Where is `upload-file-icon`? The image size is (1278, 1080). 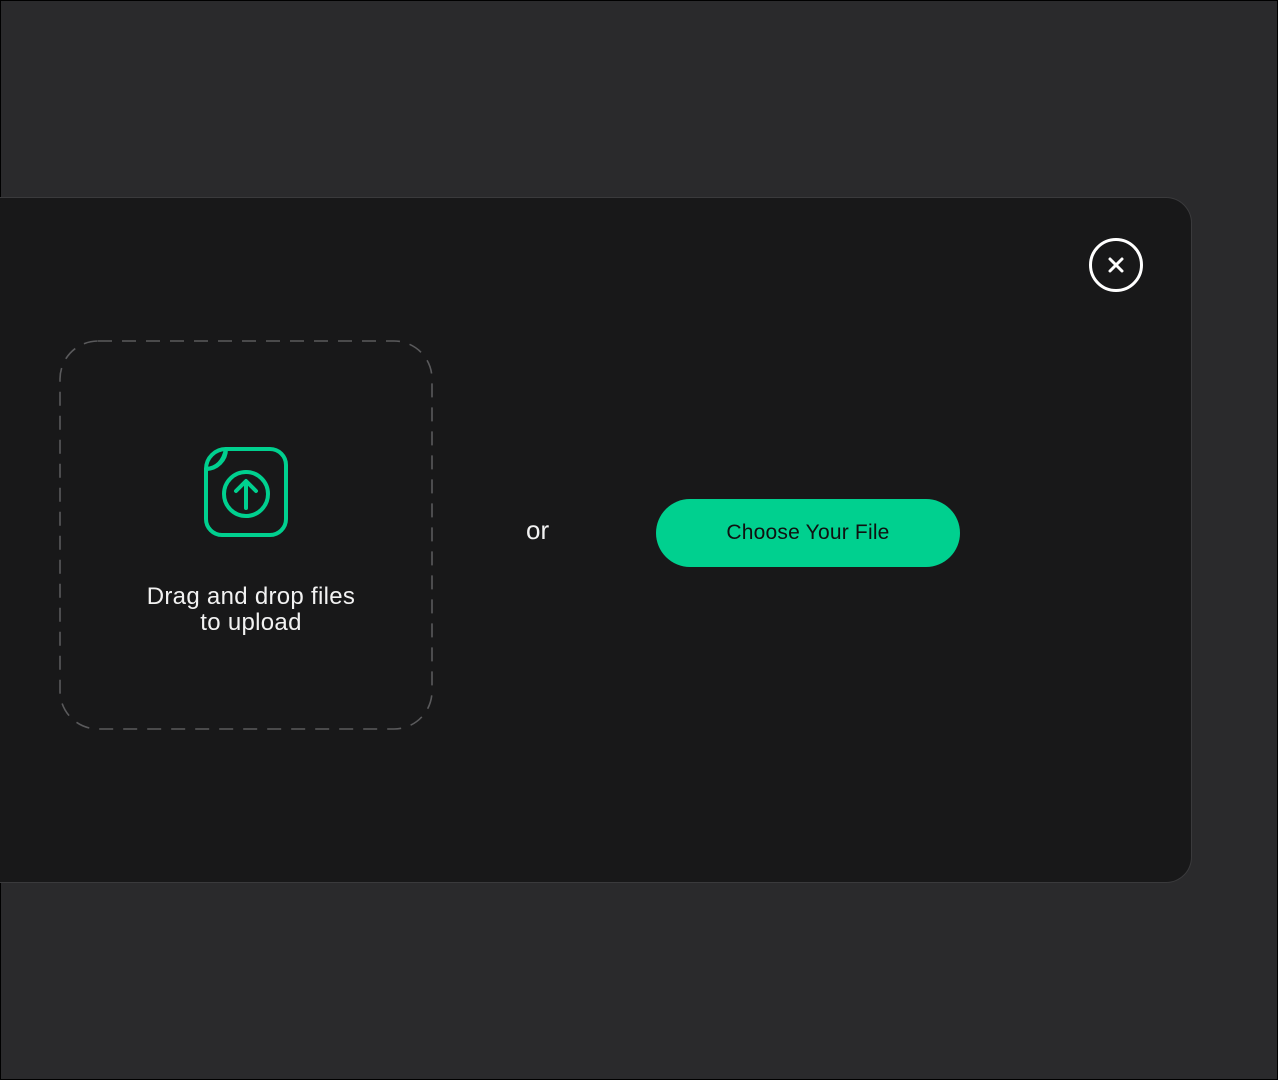
upload-file-icon is located at coordinates (246, 492).